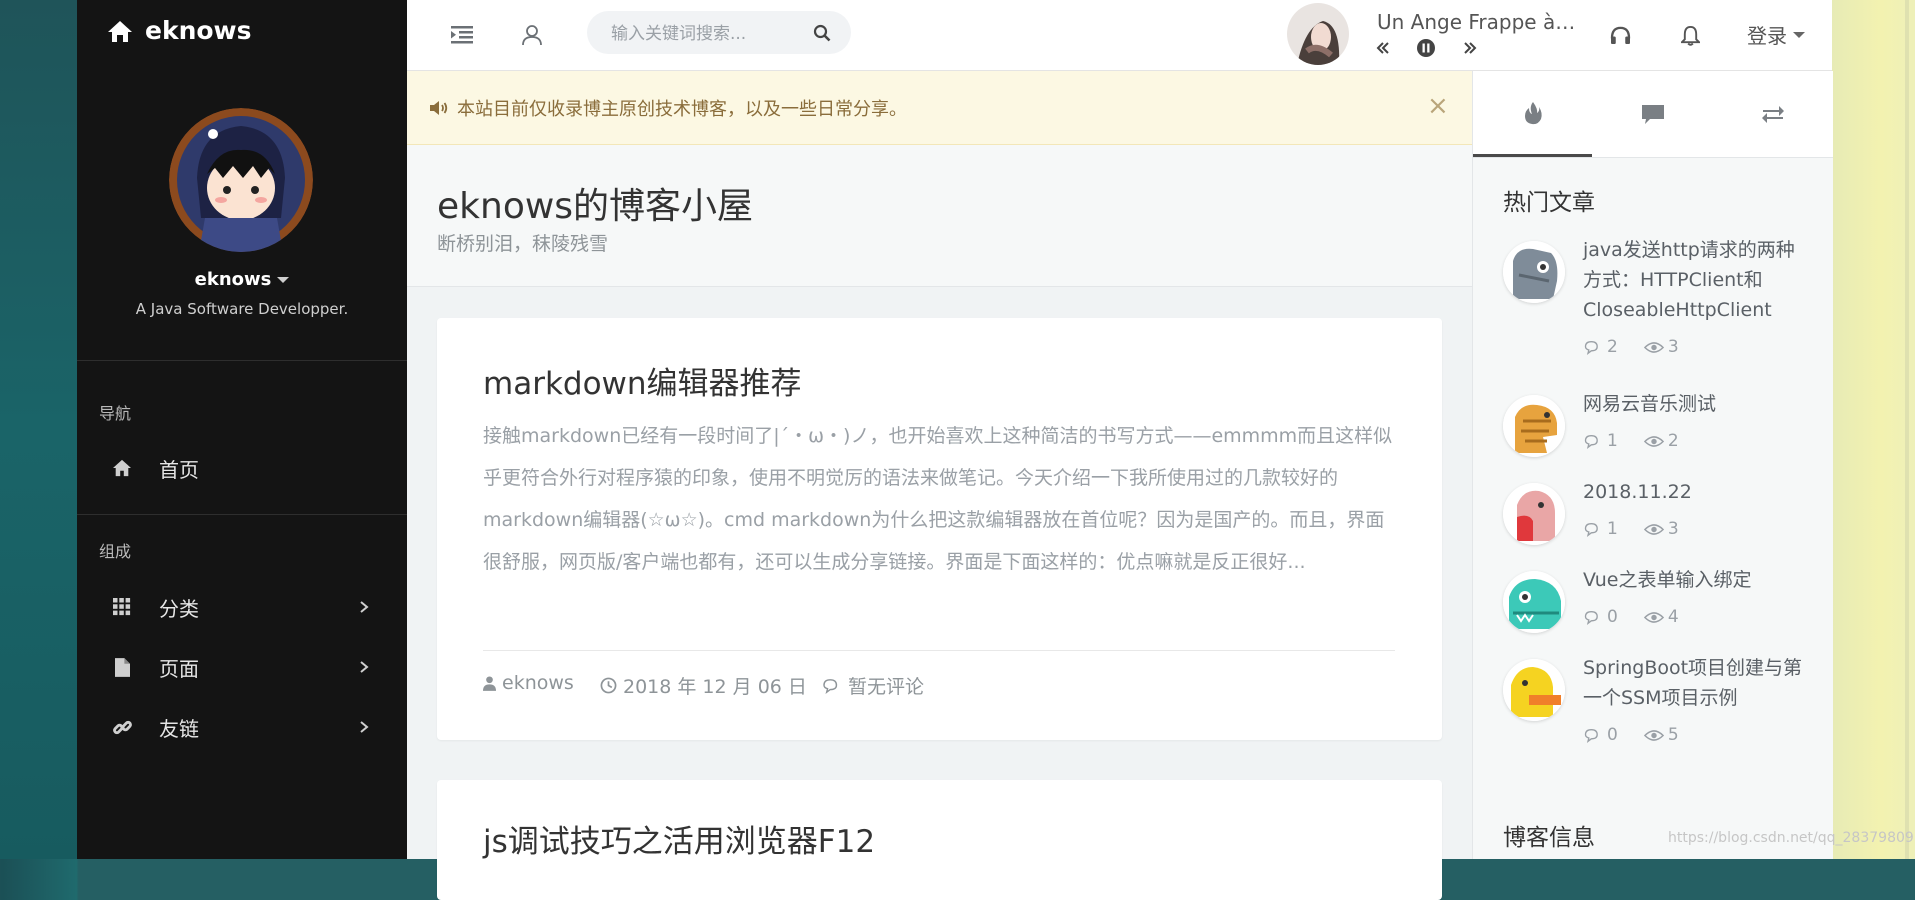  I want to click on view-count: 2, so click(1673, 441).